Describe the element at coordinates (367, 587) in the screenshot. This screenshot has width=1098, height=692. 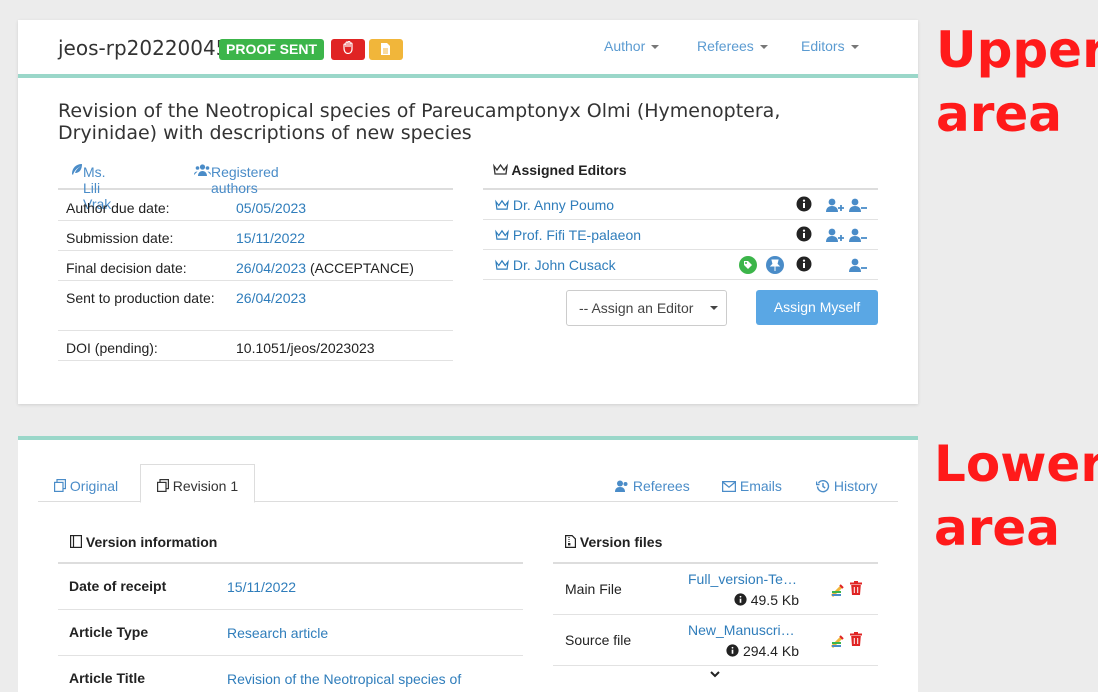
I see `info-value: 15/11/2022` at that location.